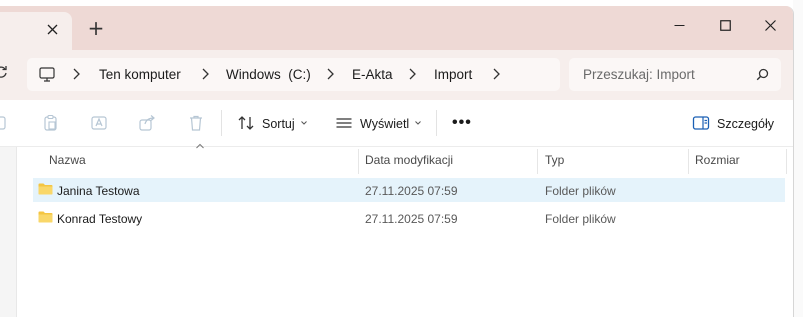 This screenshot has height=317, width=803. What do you see at coordinates (140, 74) in the screenshot?
I see `breadcrumb-item-this-pc: Ten komputer` at bounding box center [140, 74].